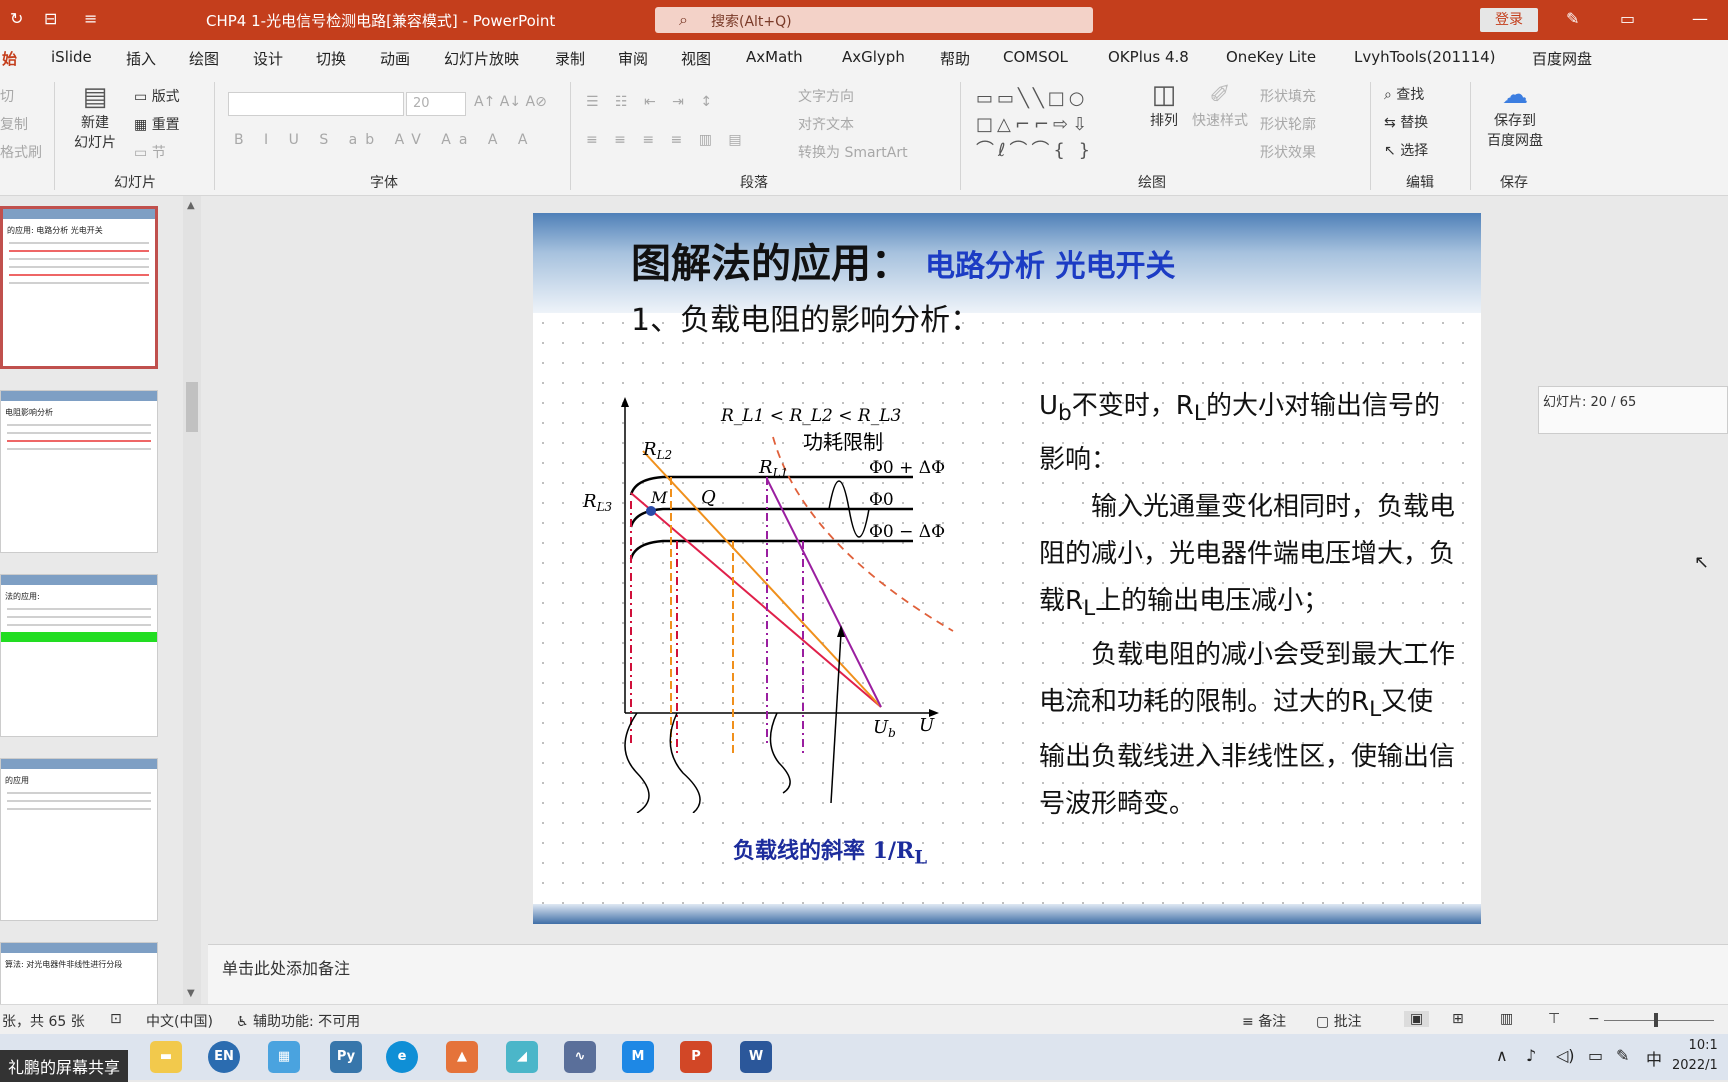  What do you see at coordinates (633, 58) in the screenshot?
I see `tab-review: 审阅` at bounding box center [633, 58].